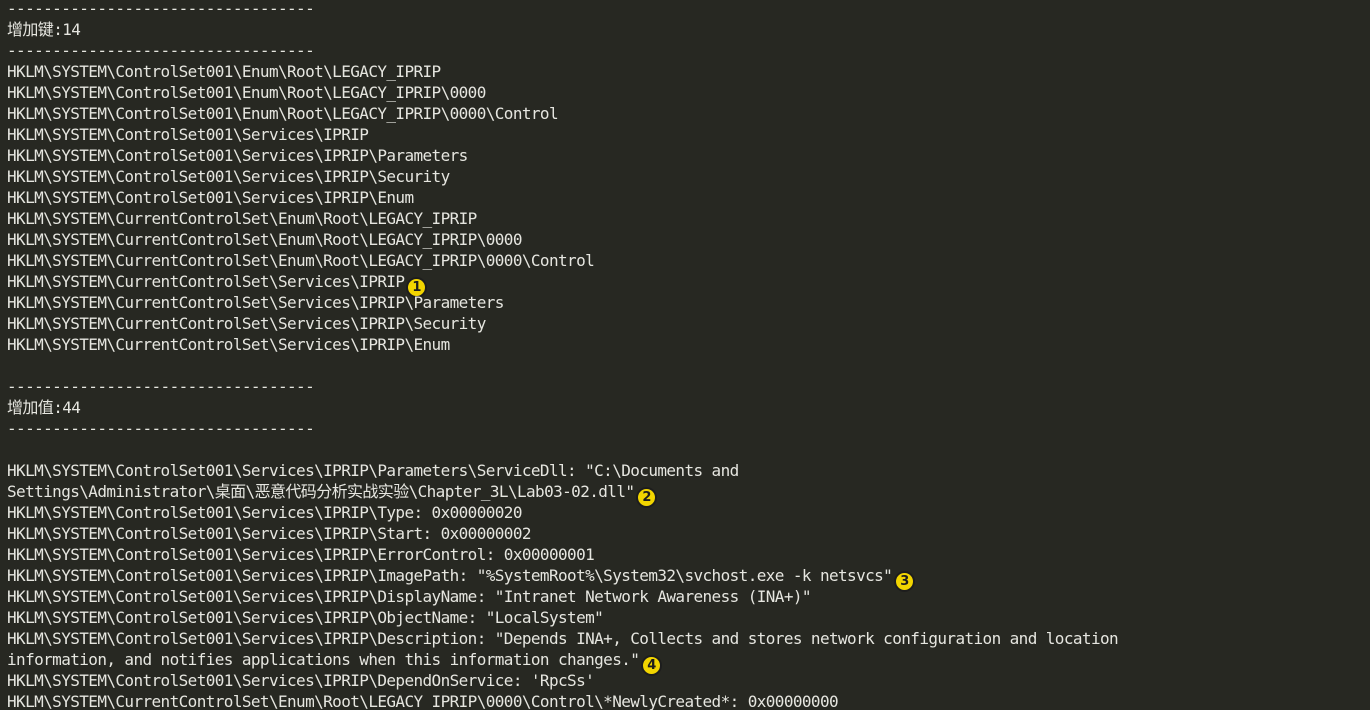 Image resolution: width=1370 pixels, height=710 pixels. What do you see at coordinates (44, 407) in the screenshot?
I see `added-values-header: 增加值:44` at bounding box center [44, 407].